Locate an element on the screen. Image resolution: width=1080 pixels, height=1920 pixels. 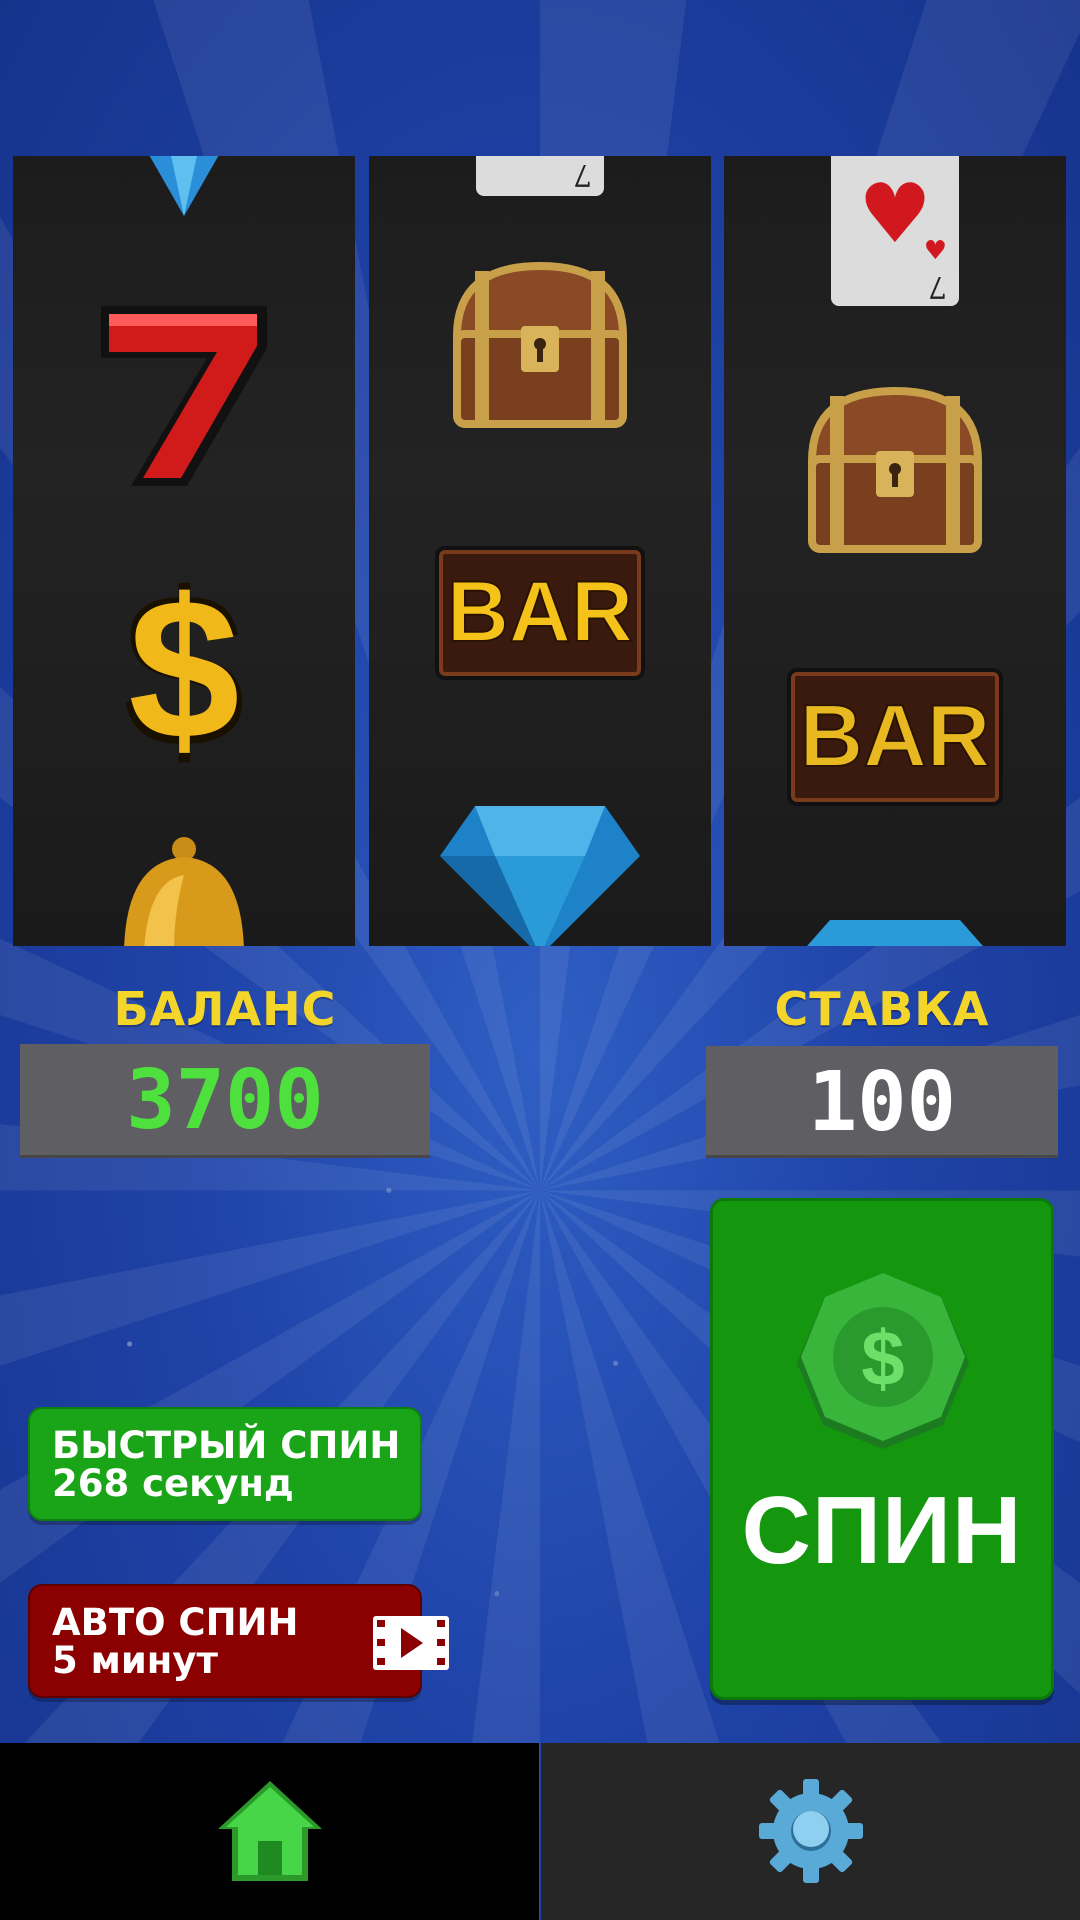
video-icon is located at coordinates (411, 1643).